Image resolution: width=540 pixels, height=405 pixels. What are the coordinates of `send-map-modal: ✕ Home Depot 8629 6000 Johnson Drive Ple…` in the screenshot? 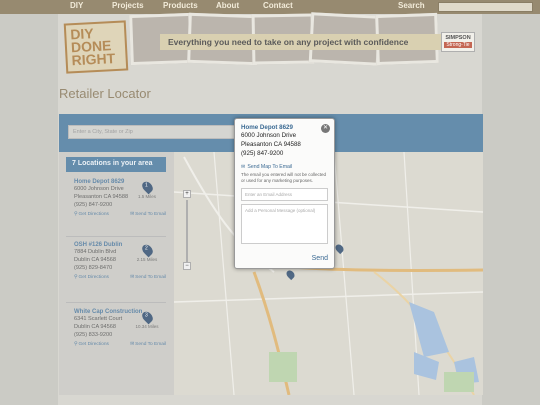 It's located at (284, 193).